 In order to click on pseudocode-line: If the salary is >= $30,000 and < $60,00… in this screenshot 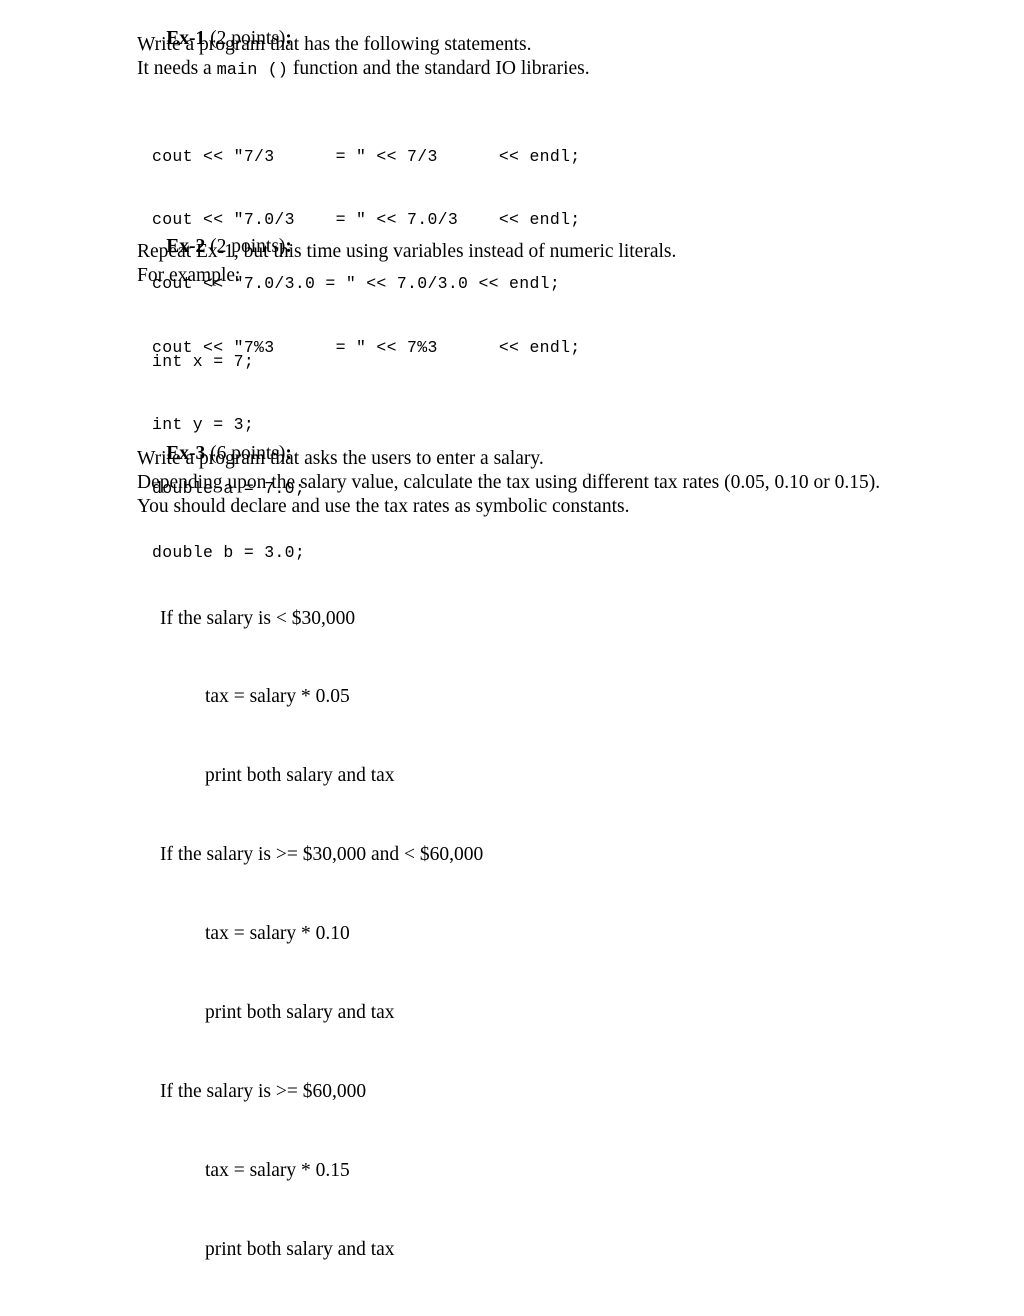, I will do `click(322, 855)`.